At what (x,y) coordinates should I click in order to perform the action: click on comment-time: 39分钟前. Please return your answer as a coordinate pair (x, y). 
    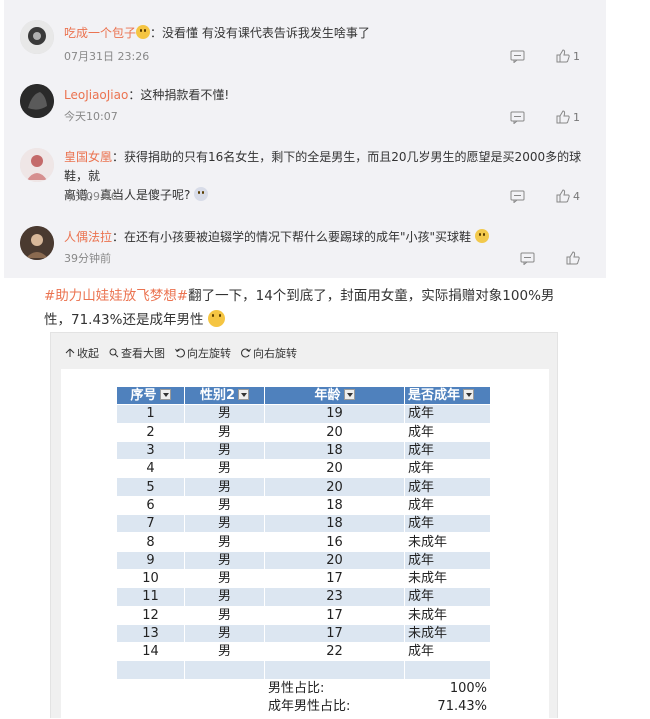
    Looking at the image, I should click on (87, 258).